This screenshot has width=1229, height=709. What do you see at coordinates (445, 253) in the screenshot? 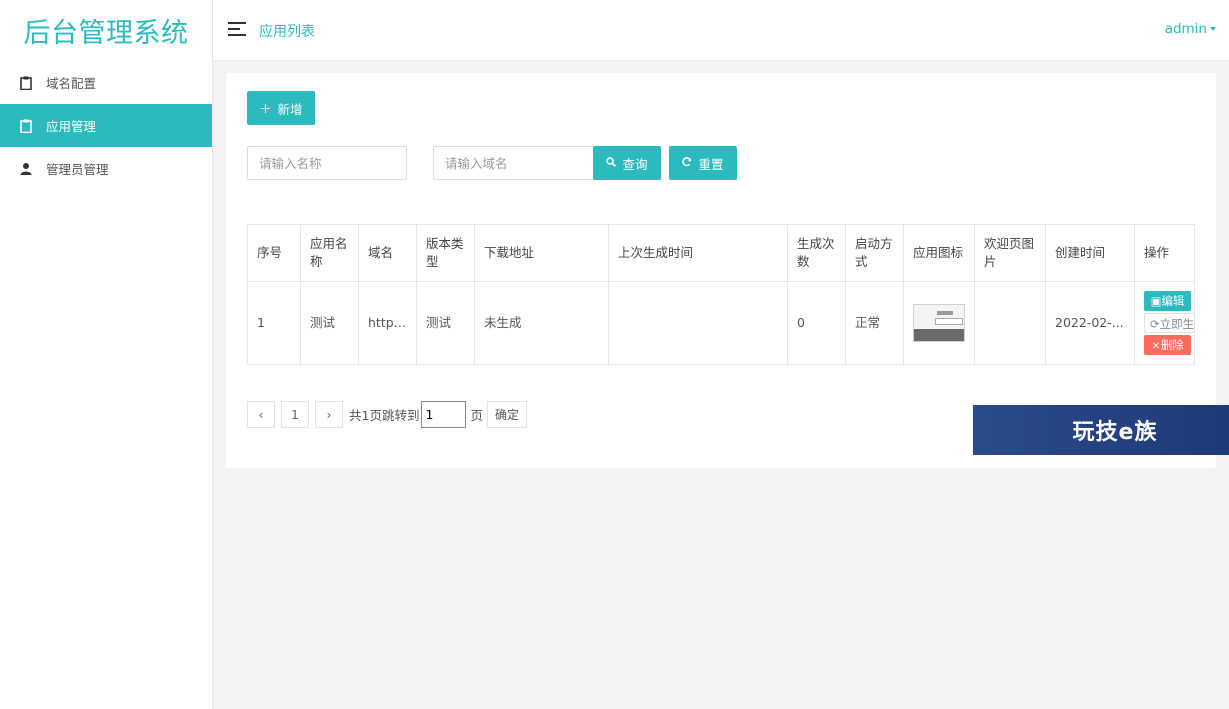
I see `column-header: 版本类型` at bounding box center [445, 253].